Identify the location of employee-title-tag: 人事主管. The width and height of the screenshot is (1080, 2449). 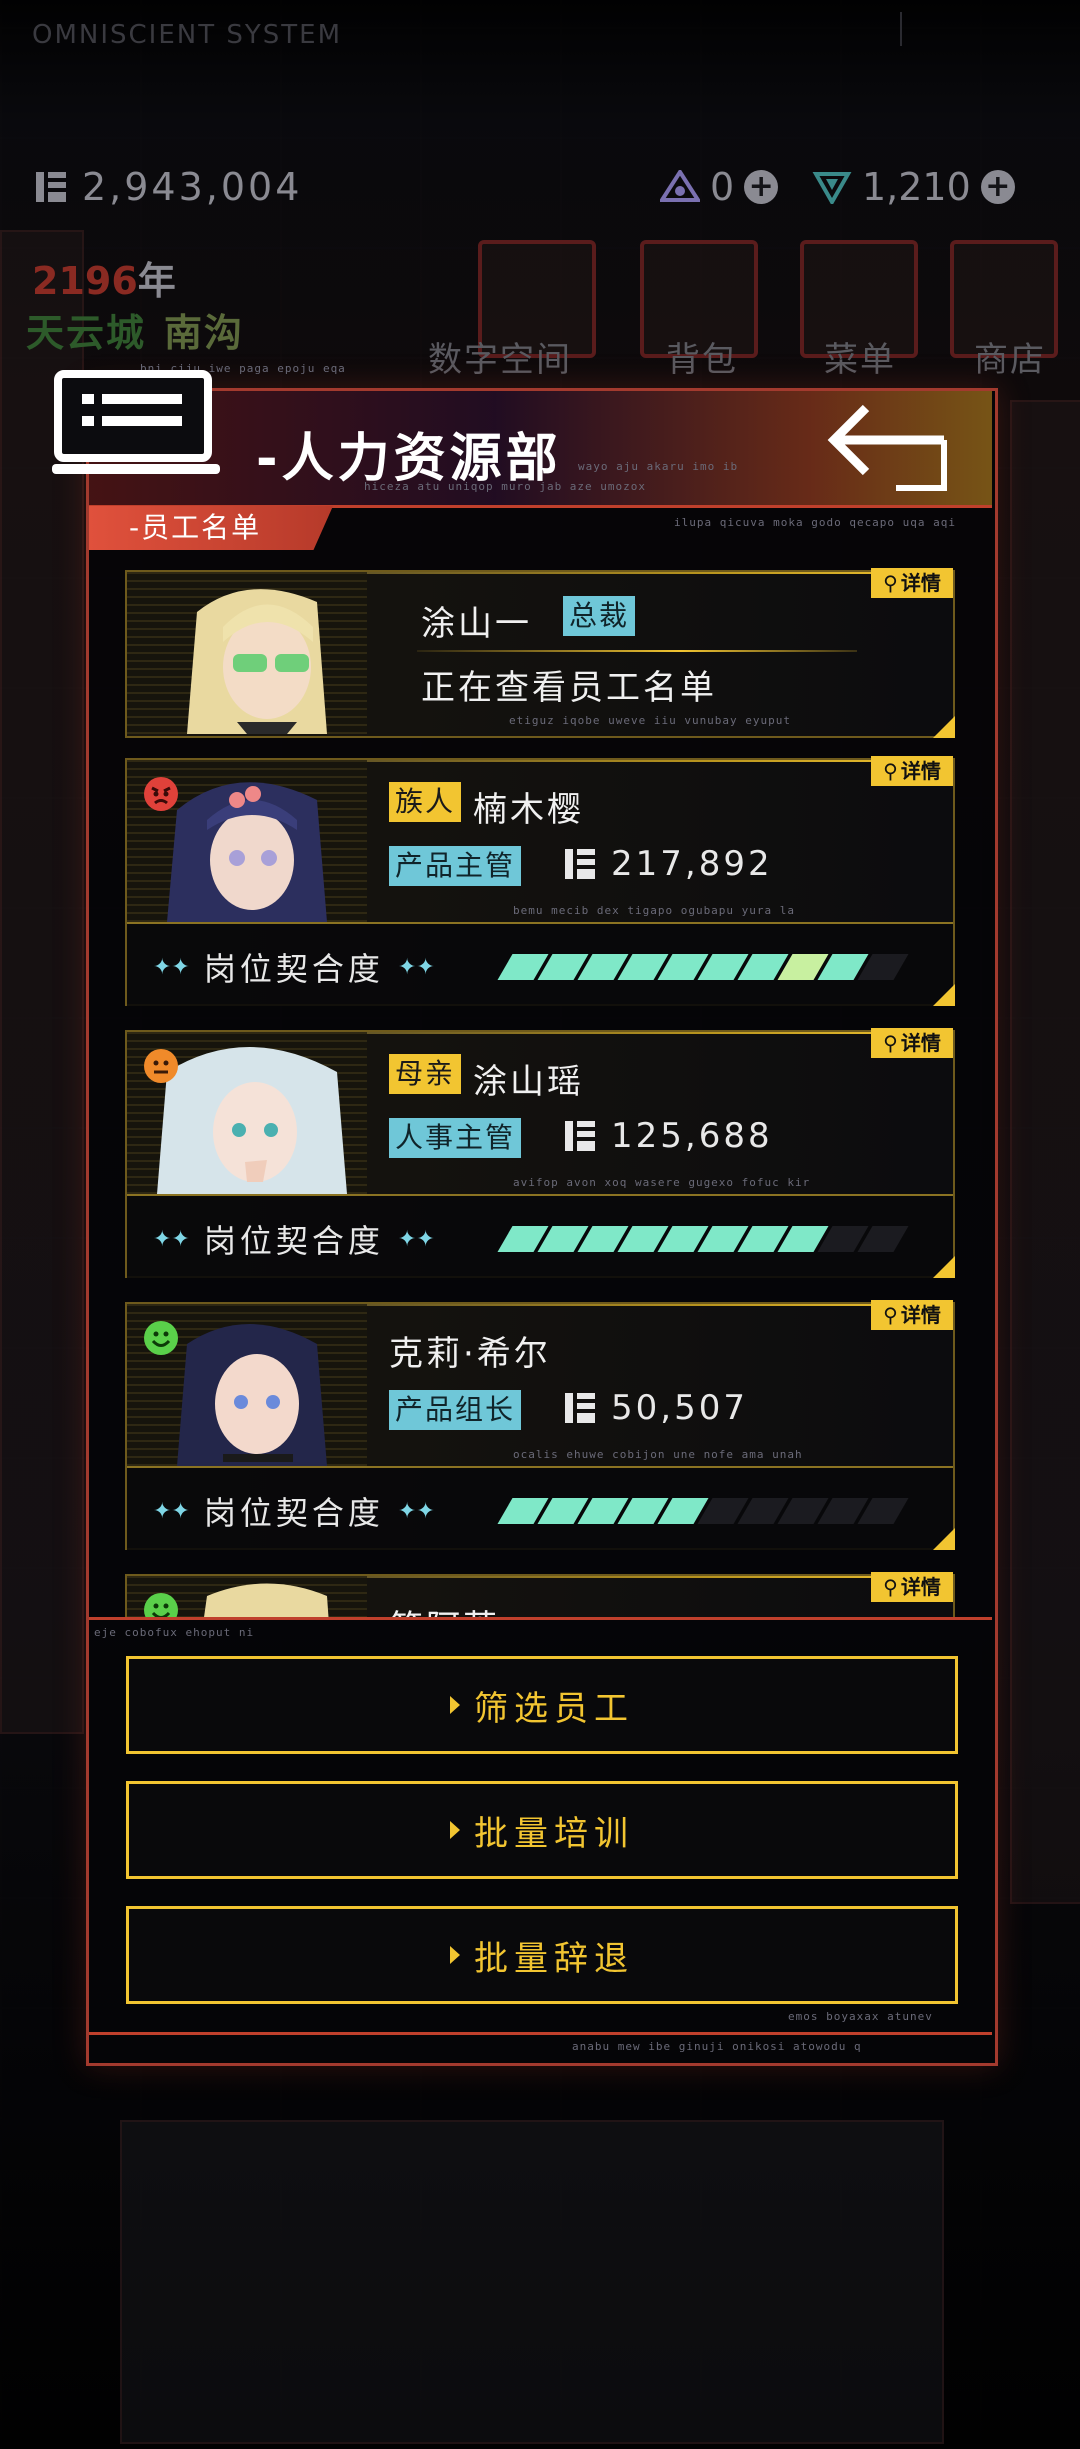
(455, 1138).